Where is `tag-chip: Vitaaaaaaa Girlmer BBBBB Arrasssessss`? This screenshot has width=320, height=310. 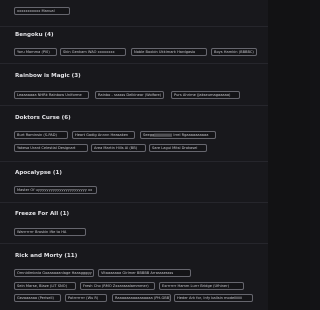 tag-chip: Vitaaaaaaa Girlmer BBBBB Arrasssessss is located at coordinates (144, 273).